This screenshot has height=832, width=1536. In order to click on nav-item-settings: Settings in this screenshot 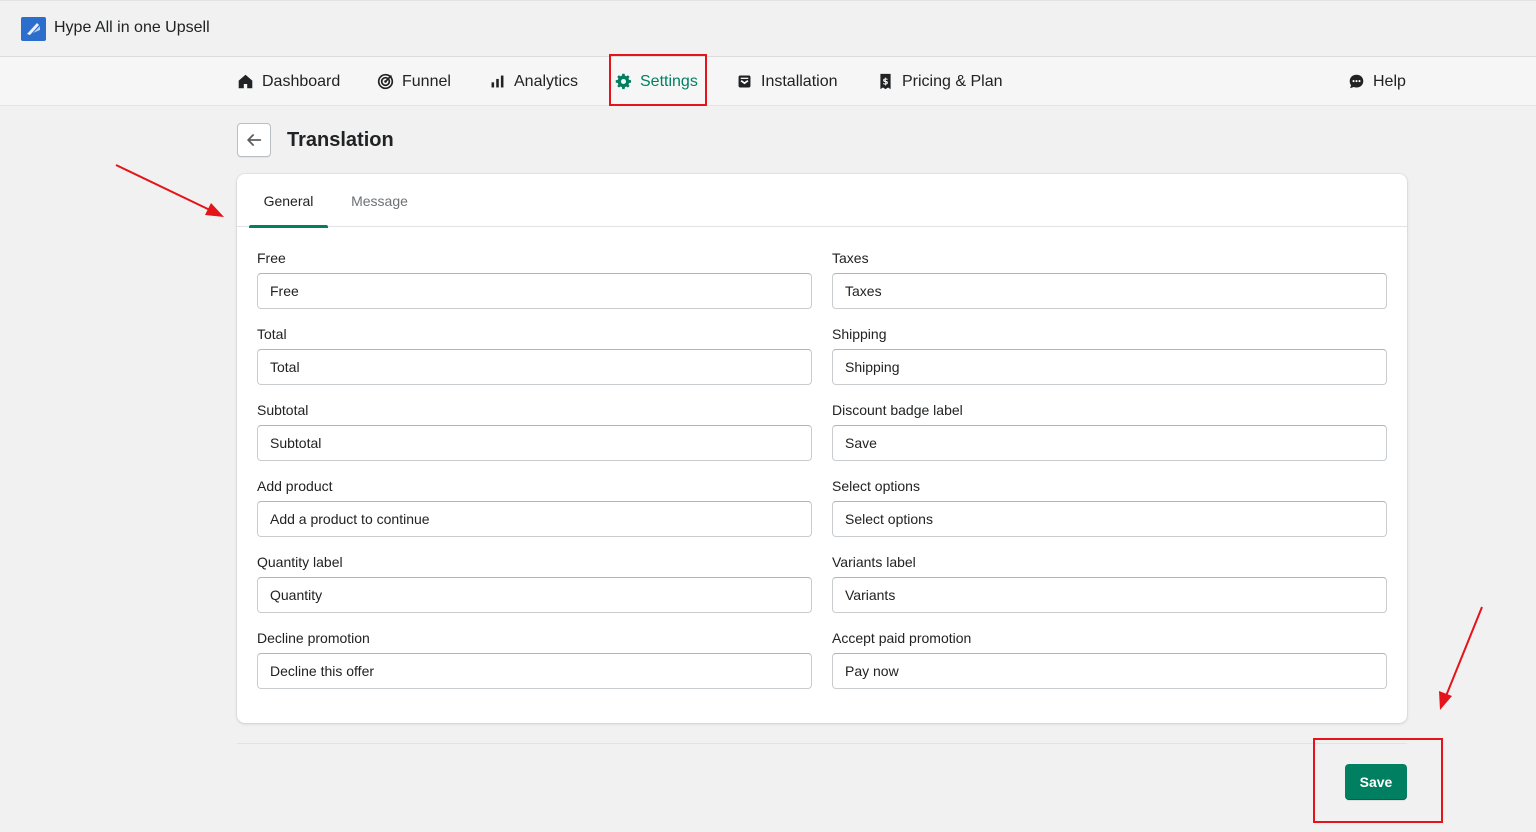, I will do `click(656, 81)`.